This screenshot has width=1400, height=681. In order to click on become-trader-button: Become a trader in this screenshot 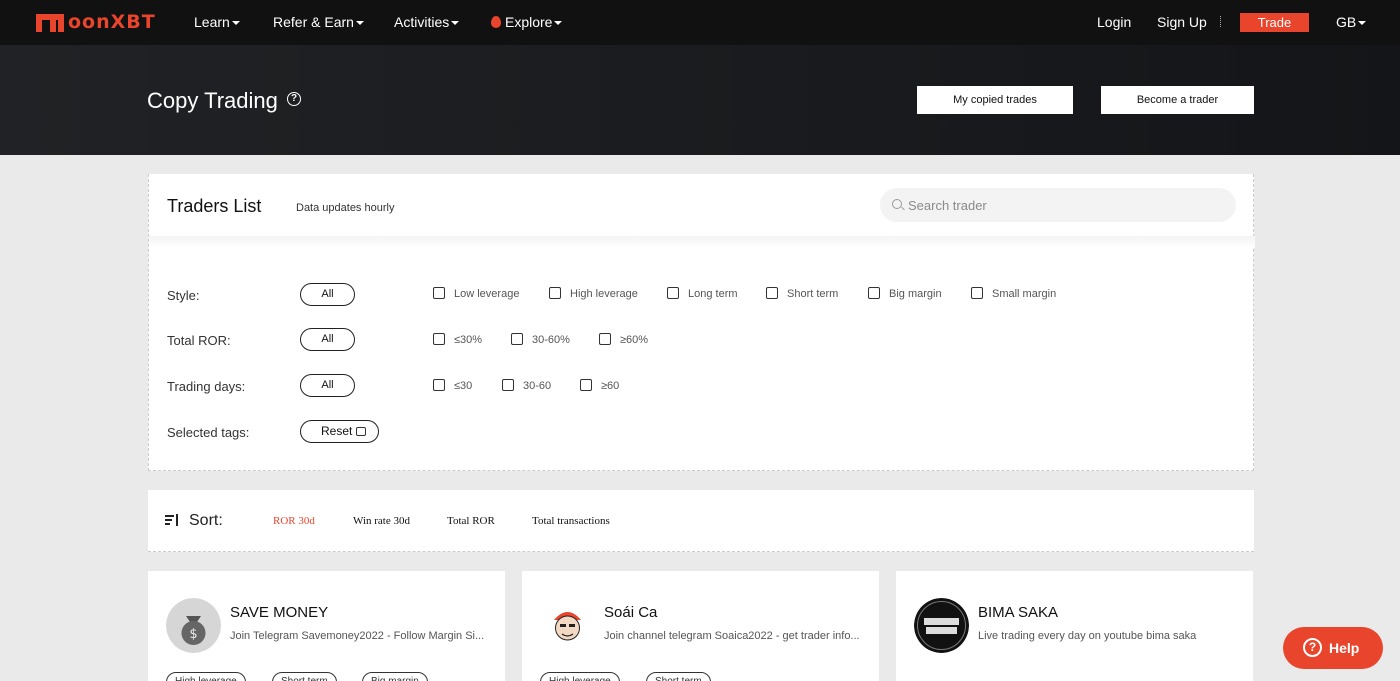, I will do `click(1177, 100)`.